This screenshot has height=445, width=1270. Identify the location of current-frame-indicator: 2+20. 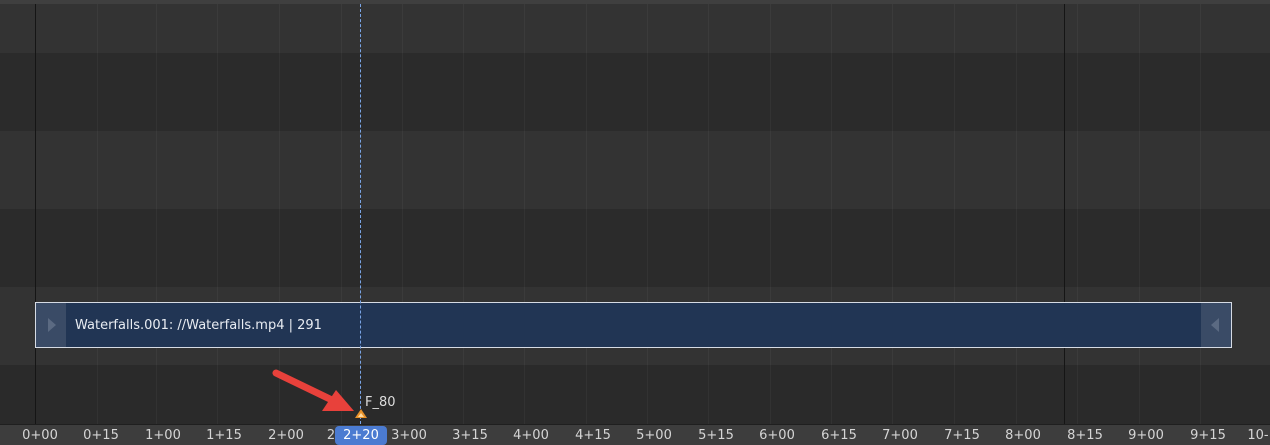
(361, 435).